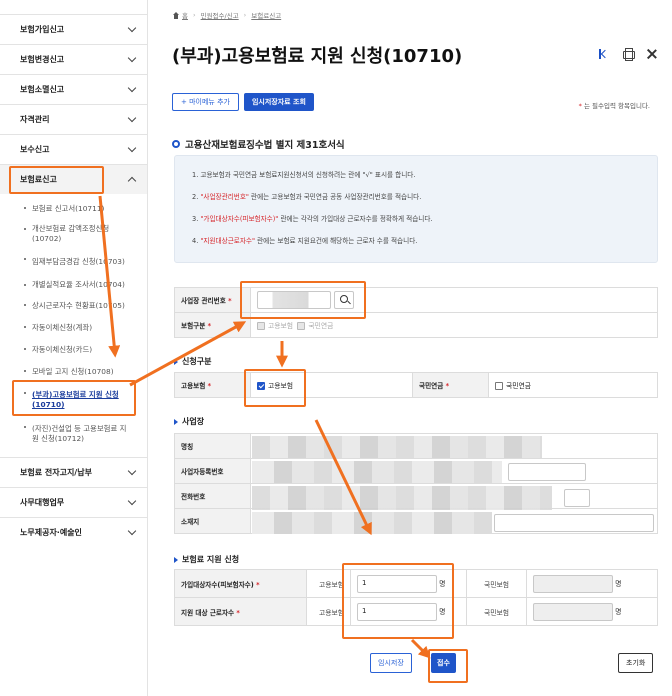 The height and width of the screenshot is (696, 672). Describe the element at coordinates (397, 611) in the screenshot. I see `target-count-input: 1` at that location.